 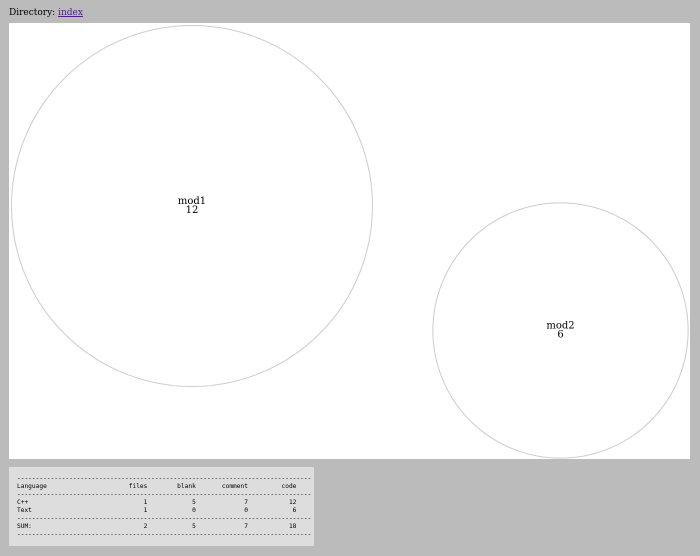 I want to click on bubble-value-label: 6, so click(x=560, y=335).